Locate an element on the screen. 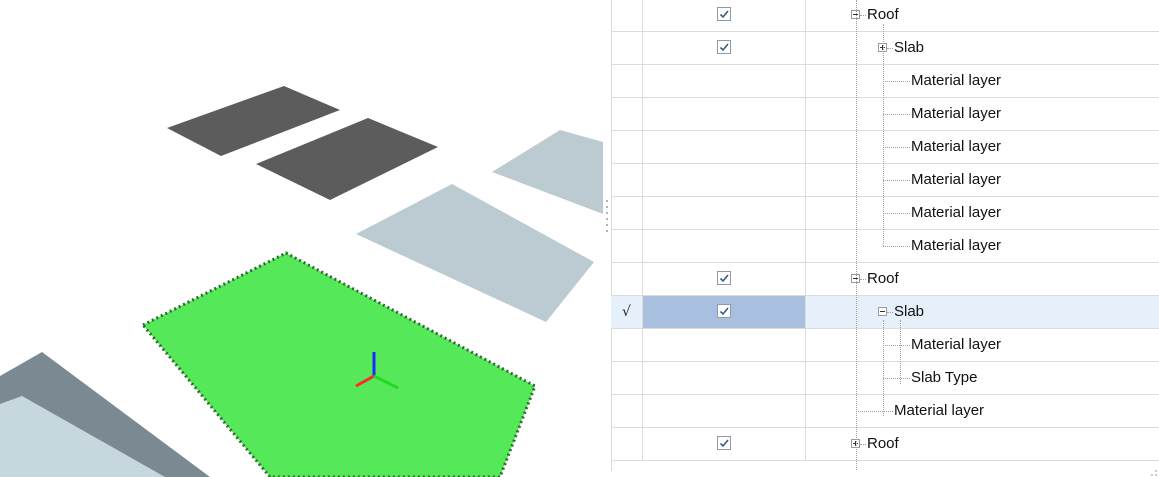 Image resolution: width=1159 pixels, height=477 pixels. panel-splitter is located at coordinates (607, 238).